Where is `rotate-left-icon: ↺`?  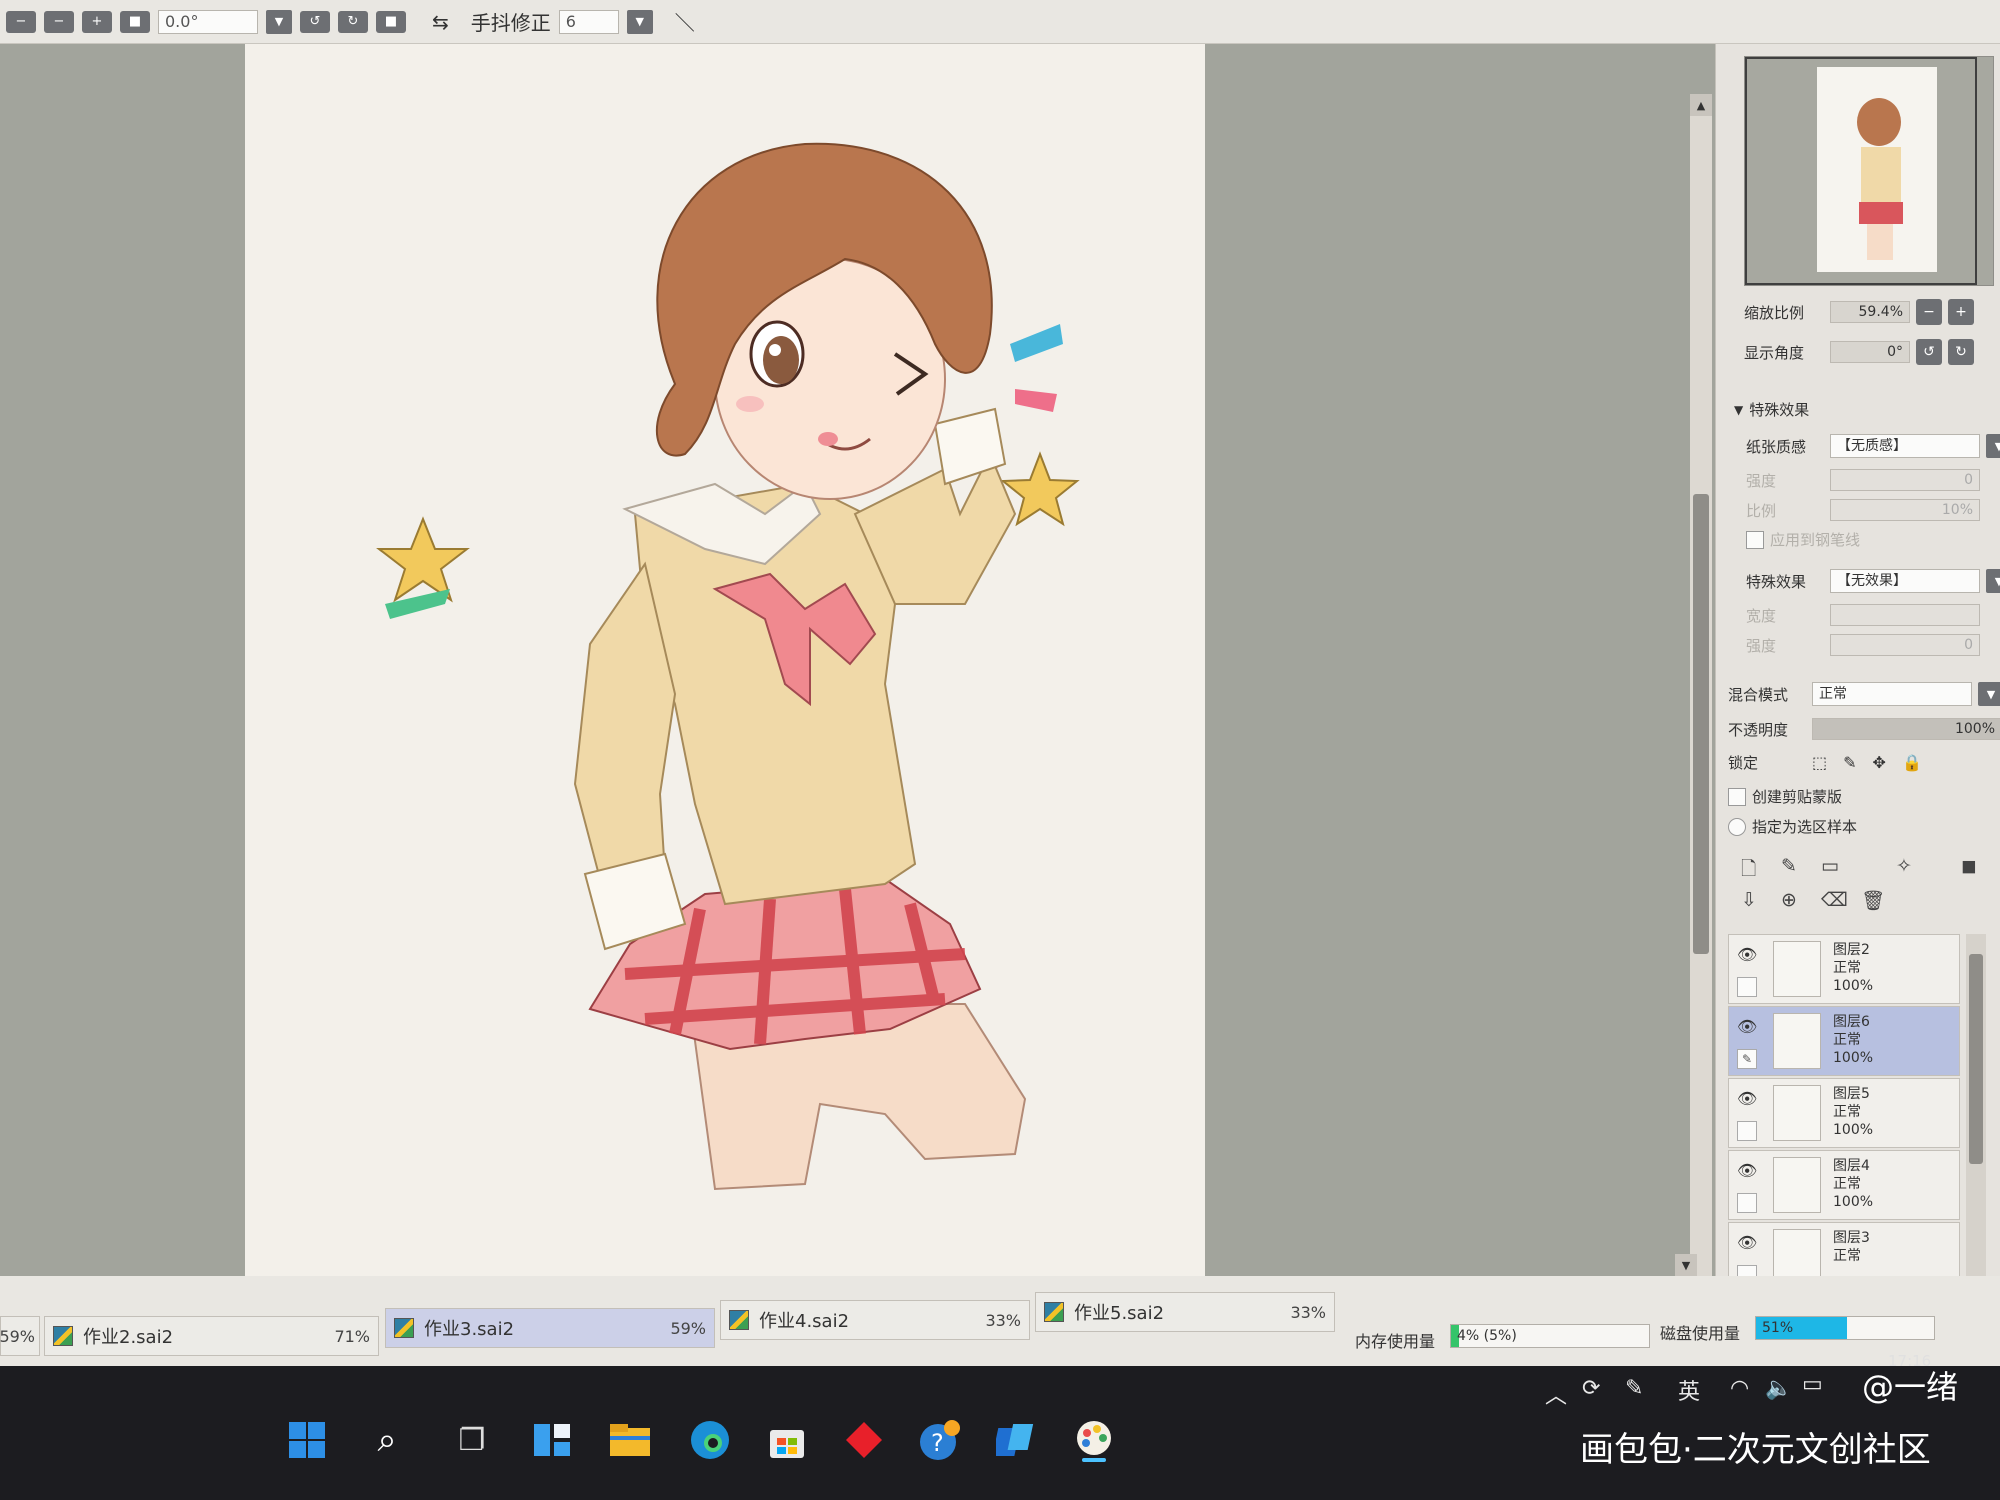
rotate-left-icon: ↺ is located at coordinates (315, 21).